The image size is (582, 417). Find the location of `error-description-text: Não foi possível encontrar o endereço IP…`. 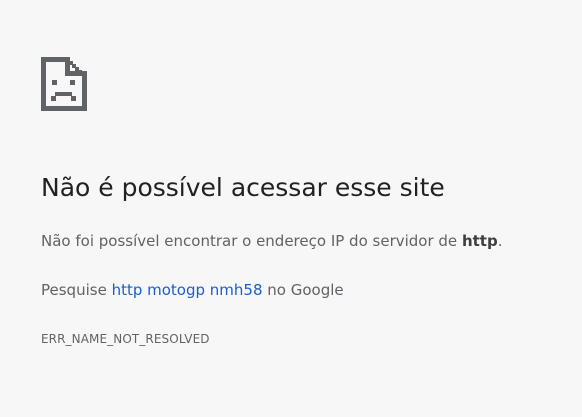

error-description-text: Não foi possível encontrar o endereço IP… is located at coordinates (251, 241).